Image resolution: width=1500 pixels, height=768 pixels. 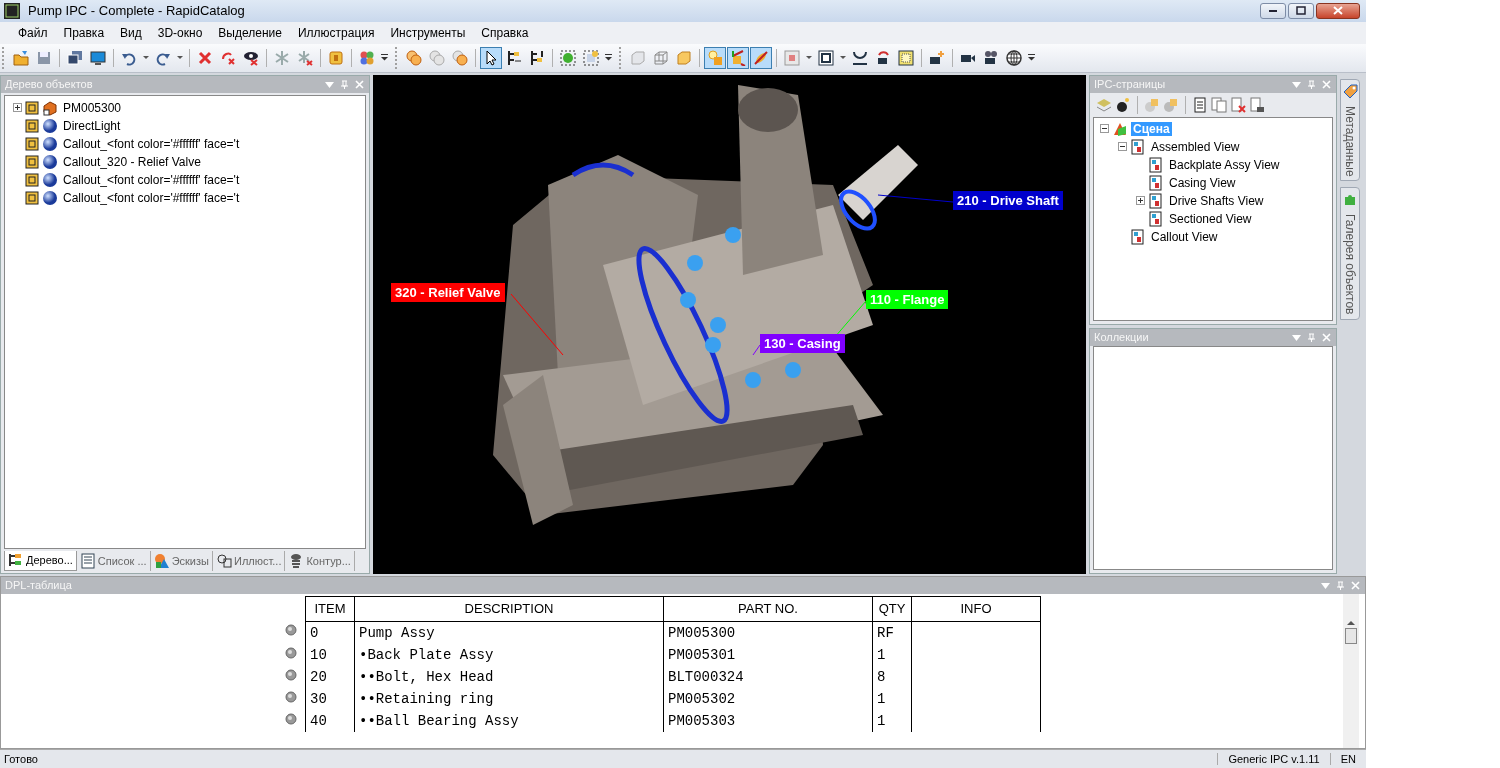 I want to click on tree-item: Callout View, so click(x=1184, y=236).